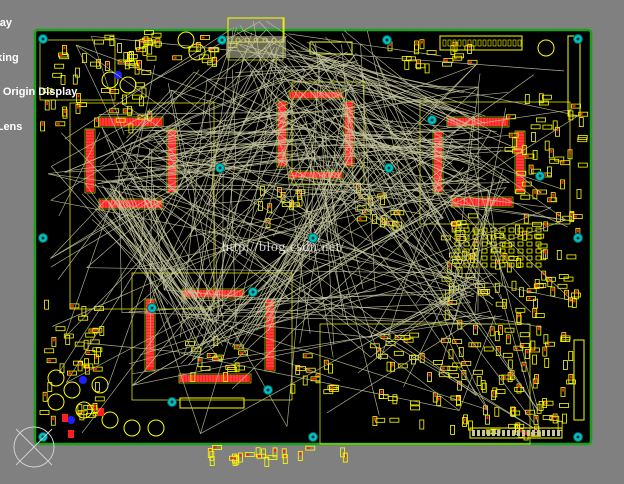 This screenshot has width=624, height=484. I want to click on overlay-line-lens: t Lens, so click(11, 126).